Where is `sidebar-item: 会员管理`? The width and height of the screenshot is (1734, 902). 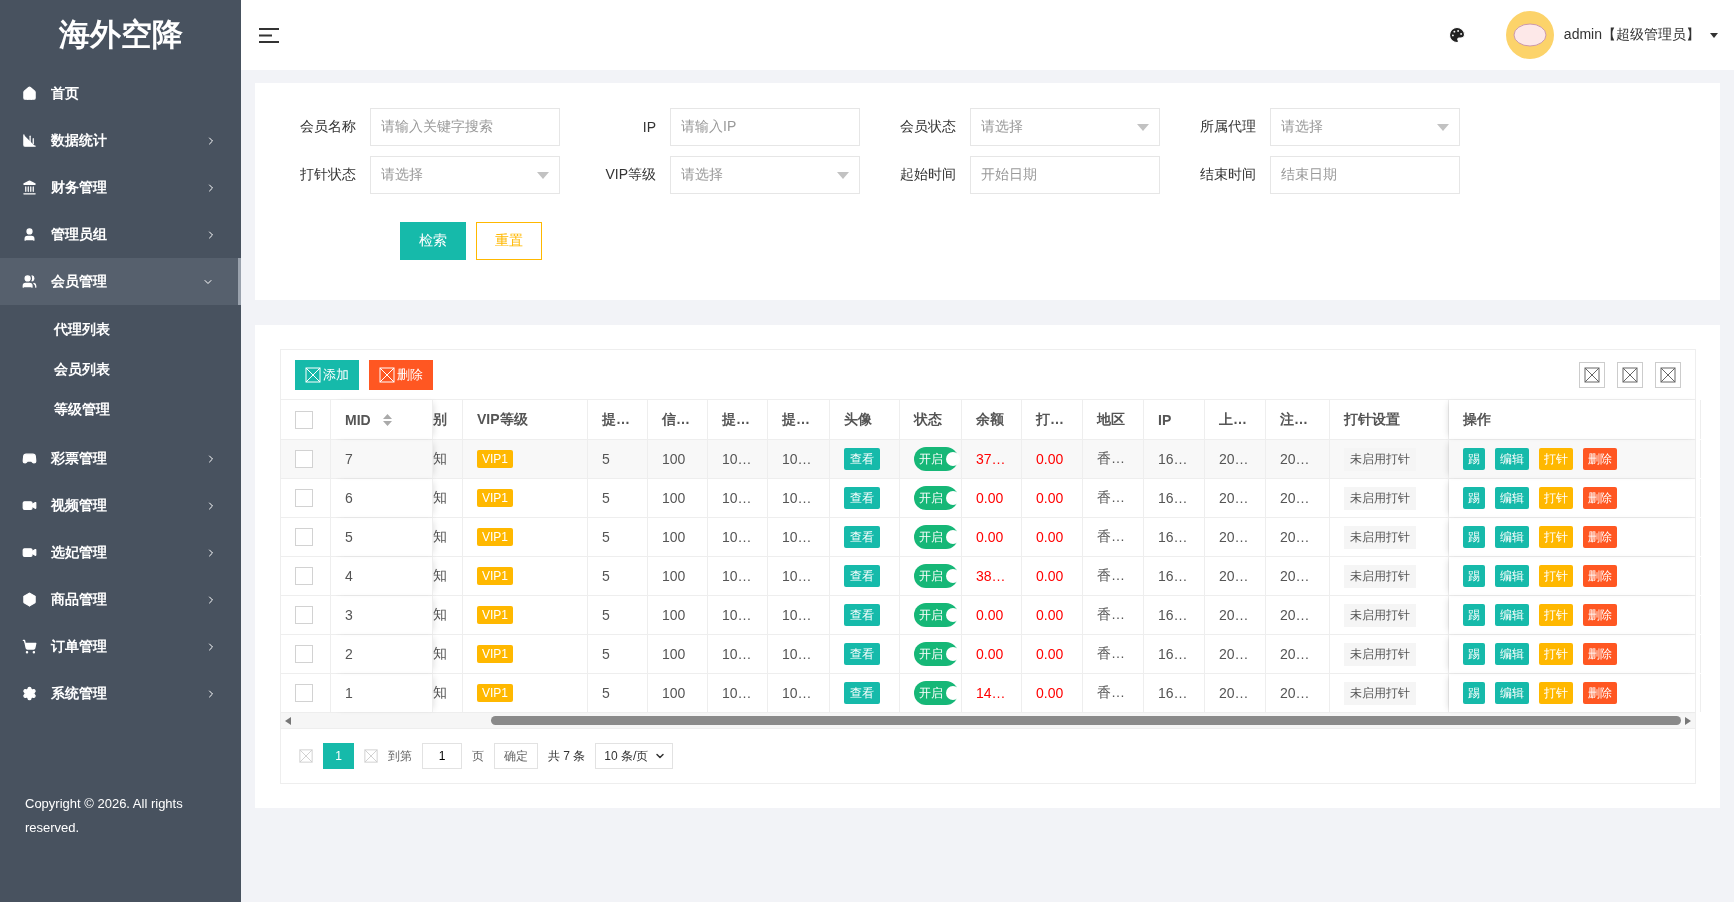
sidebar-item: 会员管理 is located at coordinates (120, 281).